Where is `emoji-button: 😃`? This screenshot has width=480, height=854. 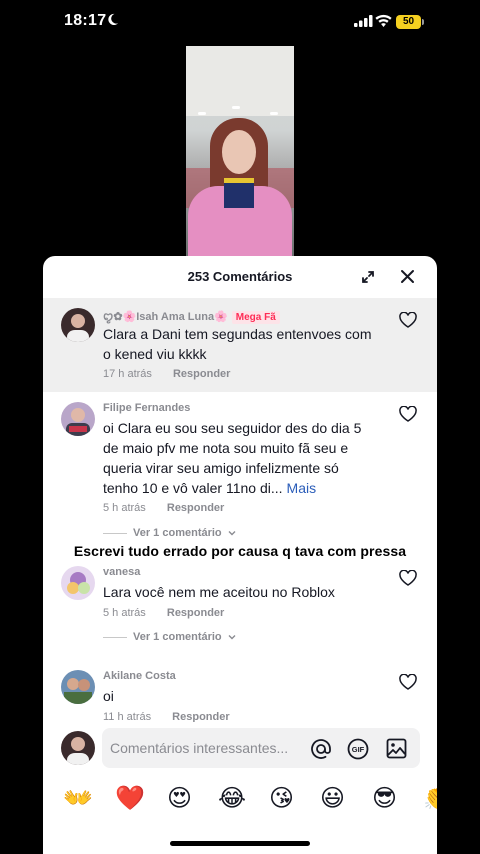 emoji-button: 😃 is located at coordinates (332, 798).